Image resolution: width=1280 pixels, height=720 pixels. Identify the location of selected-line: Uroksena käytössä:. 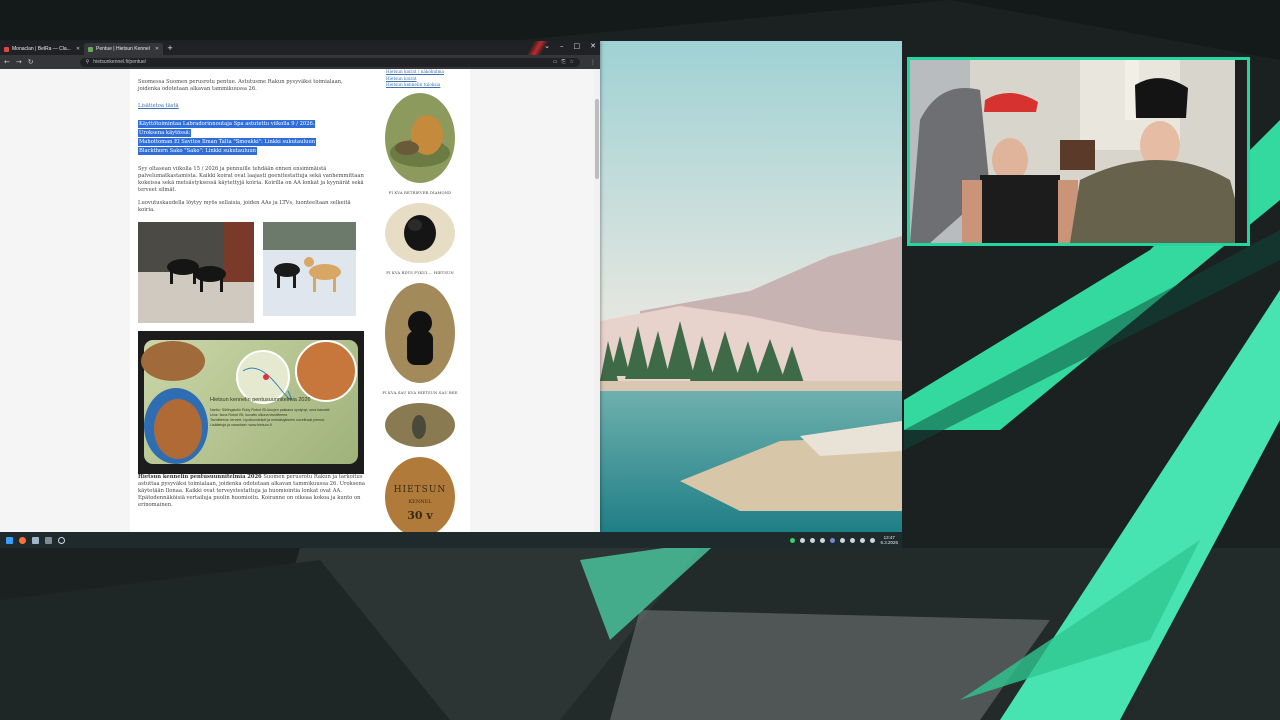
(165, 133).